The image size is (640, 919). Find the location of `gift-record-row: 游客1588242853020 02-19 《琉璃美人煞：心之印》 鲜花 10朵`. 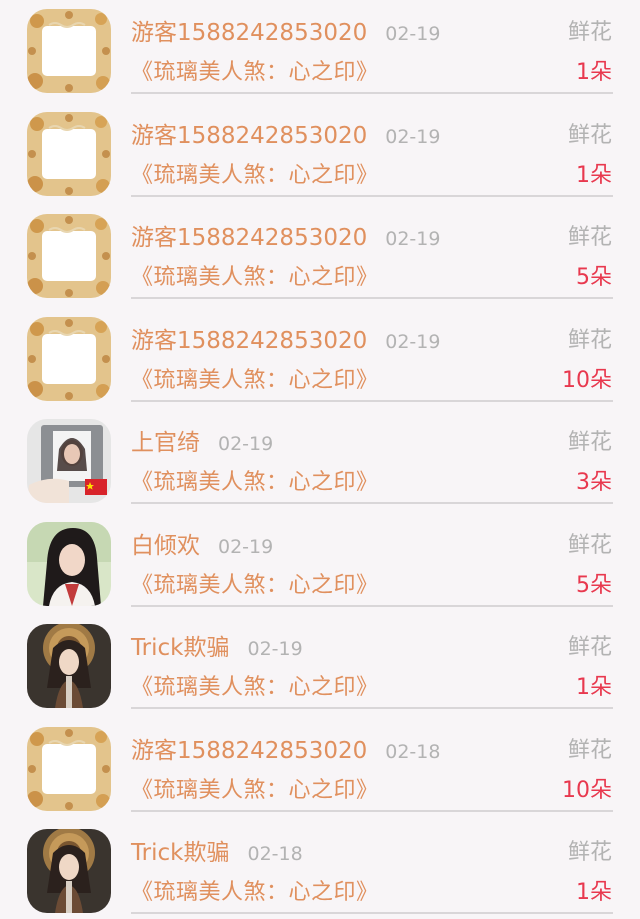

gift-record-row: 游客1588242853020 02-19 《琉璃美人煞：心之印》 鲜花 10朵 is located at coordinates (320, 359).